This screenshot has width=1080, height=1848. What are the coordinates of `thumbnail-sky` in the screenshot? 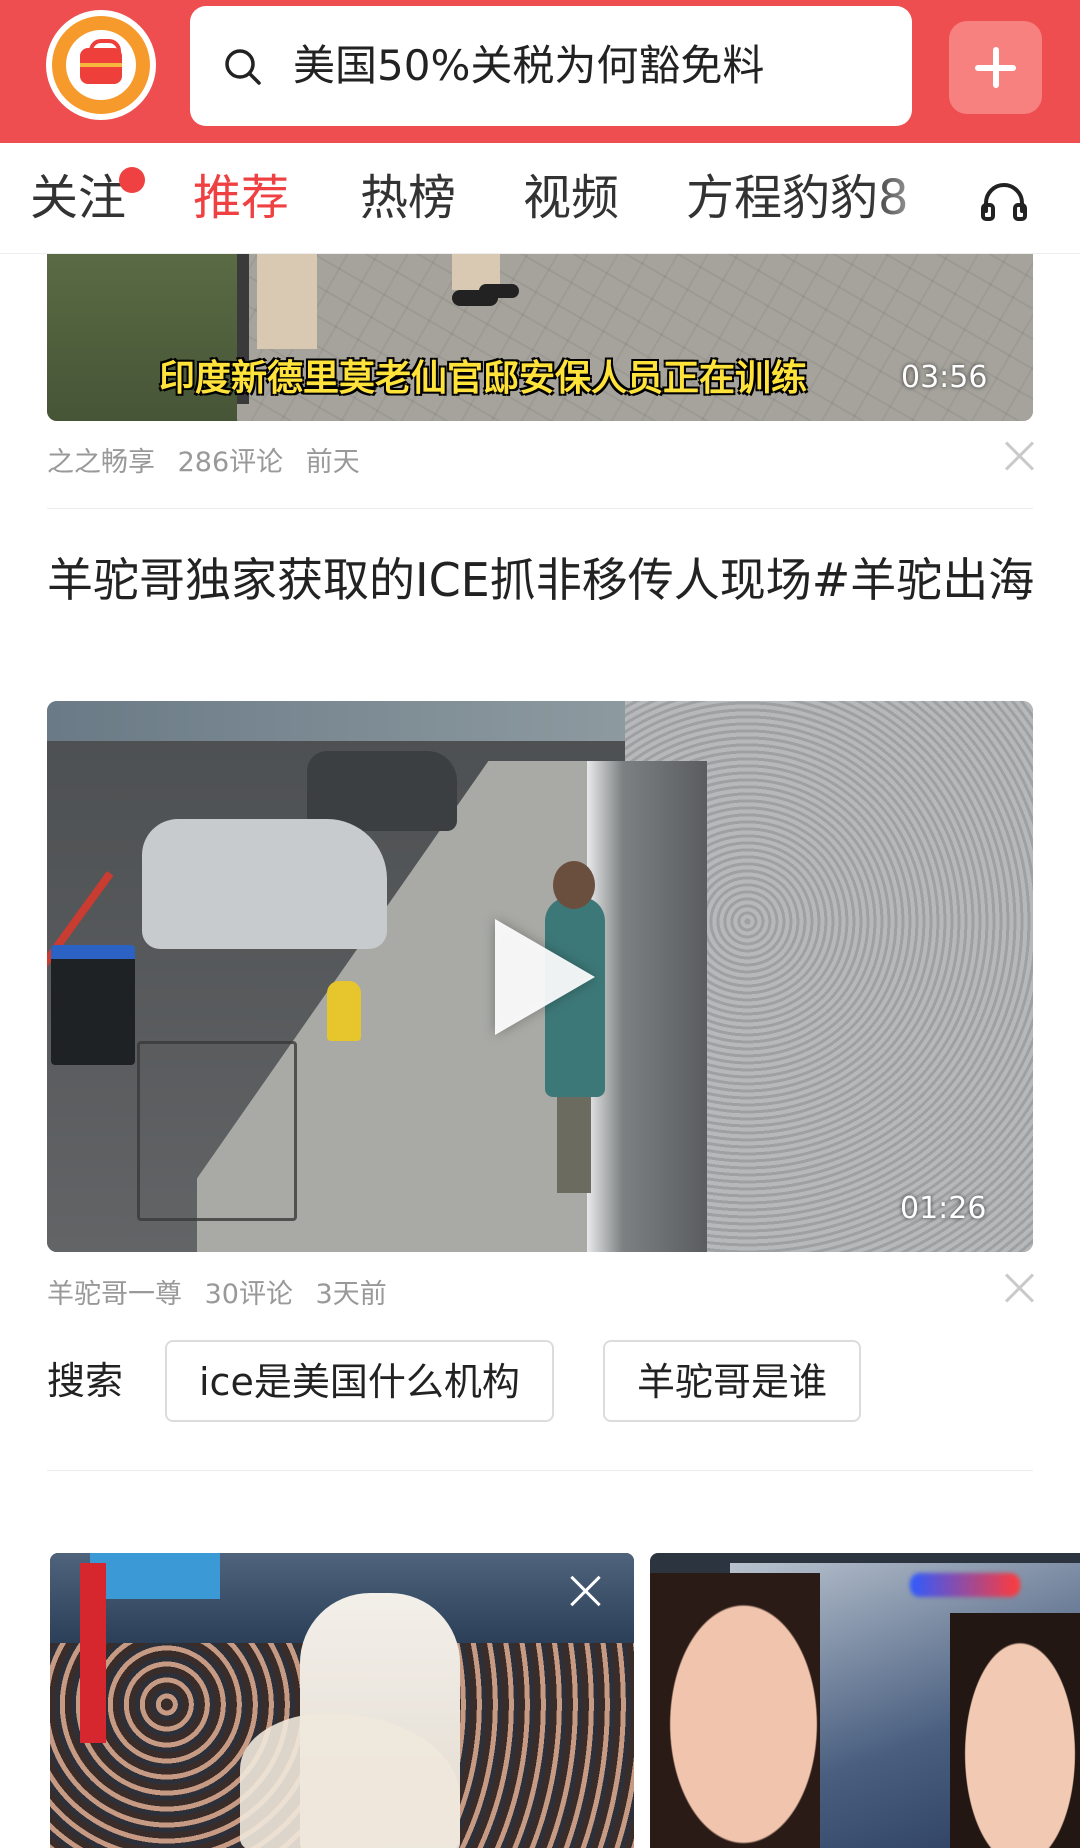 It's located at (337, 721).